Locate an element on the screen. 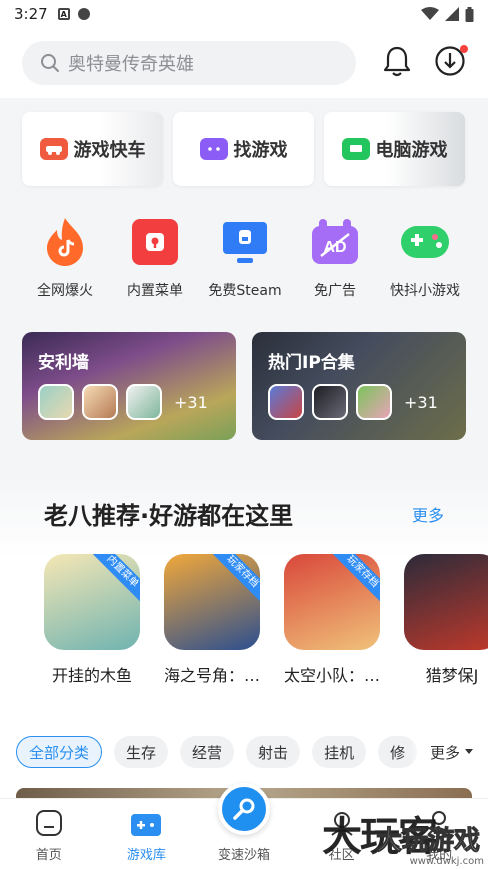  pc-games-card: 电脑游戏 is located at coordinates (394, 149).